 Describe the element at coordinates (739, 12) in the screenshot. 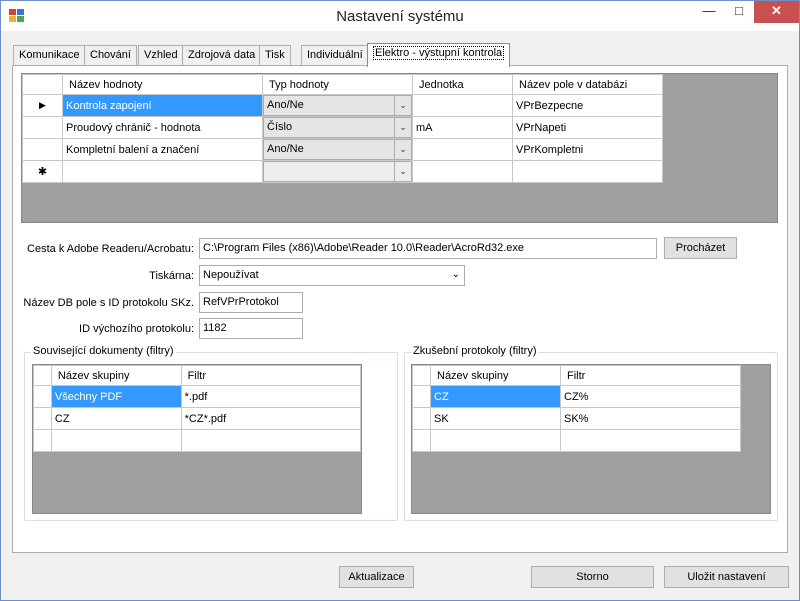

I see `maximize-icon: □` at that location.